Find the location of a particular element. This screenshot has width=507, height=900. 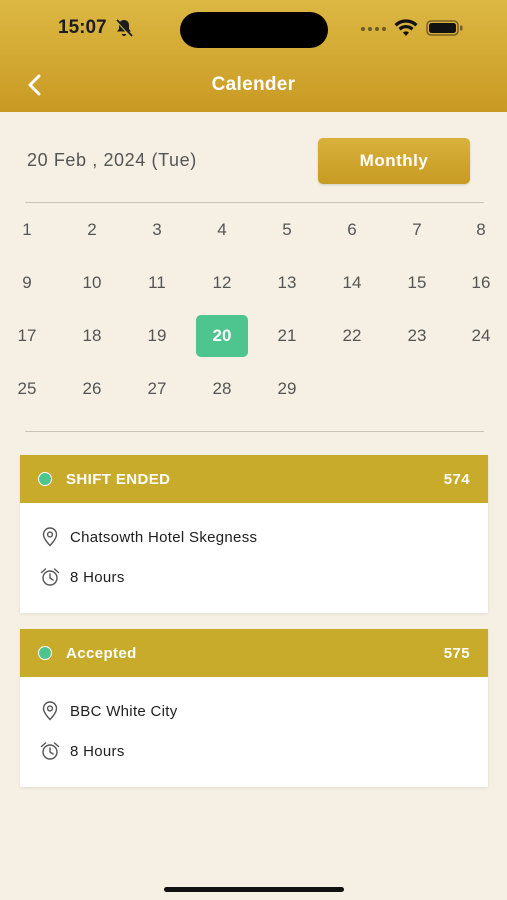

calendar-day: 23 is located at coordinates (417, 336).